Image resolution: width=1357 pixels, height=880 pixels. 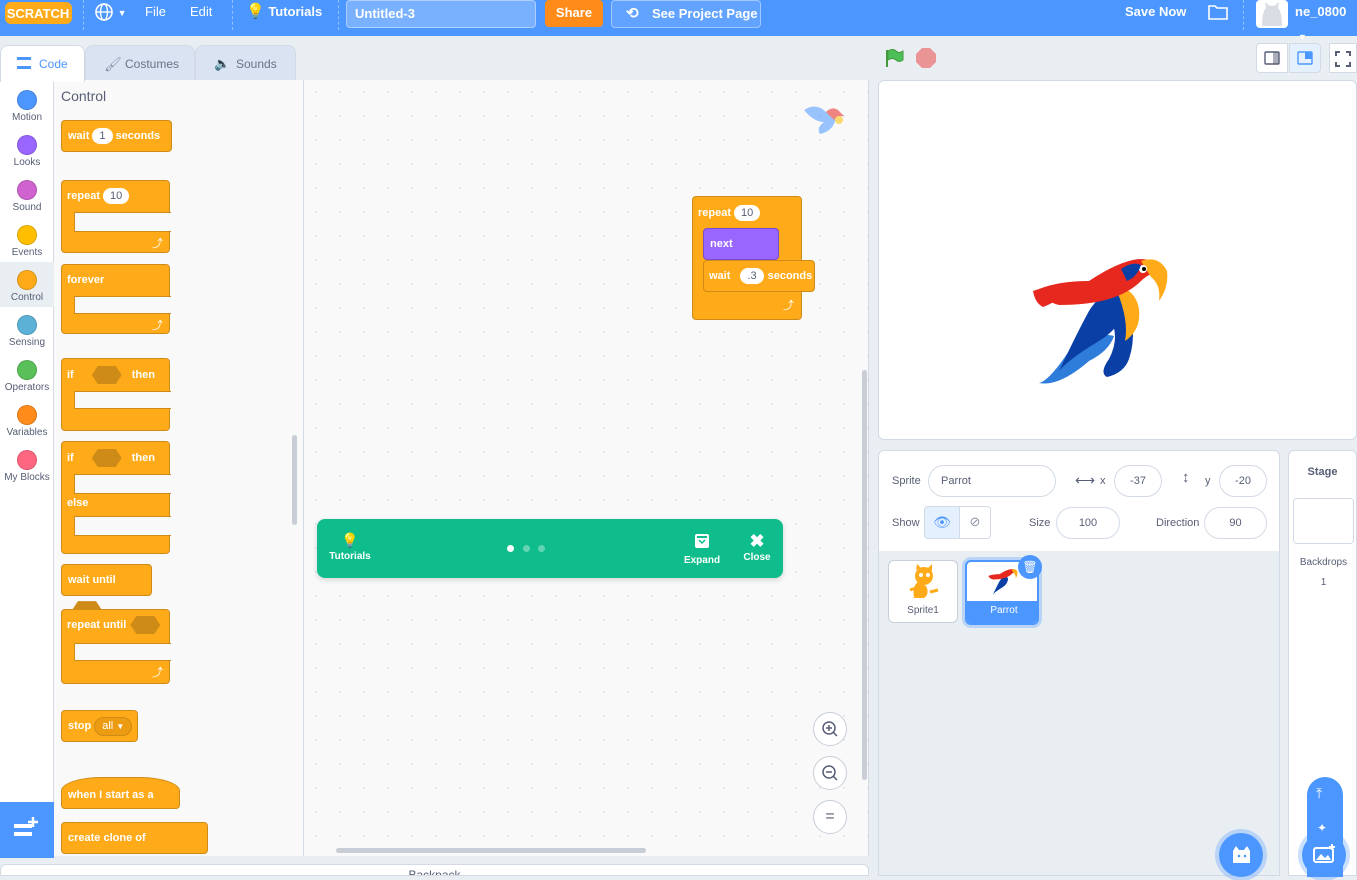 What do you see at coordinates (116, 299) in the screenshot?
I see `block-forever: forever ⤴` at bounding box center [116, 299].